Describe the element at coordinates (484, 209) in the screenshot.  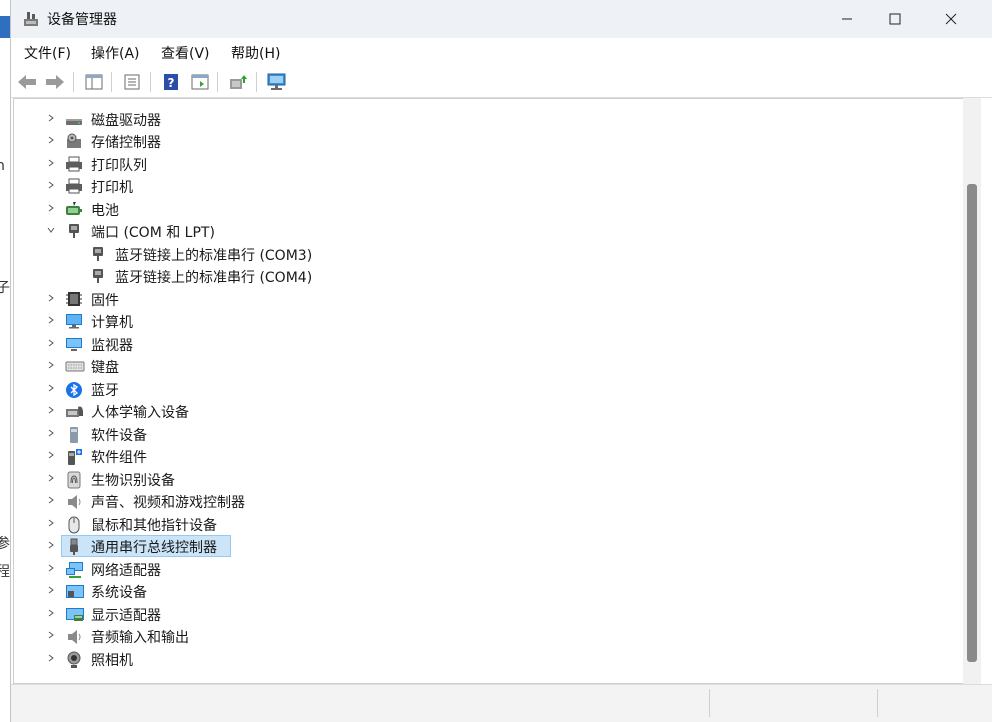
I see `tree-item-batteries: 电池` at that location.